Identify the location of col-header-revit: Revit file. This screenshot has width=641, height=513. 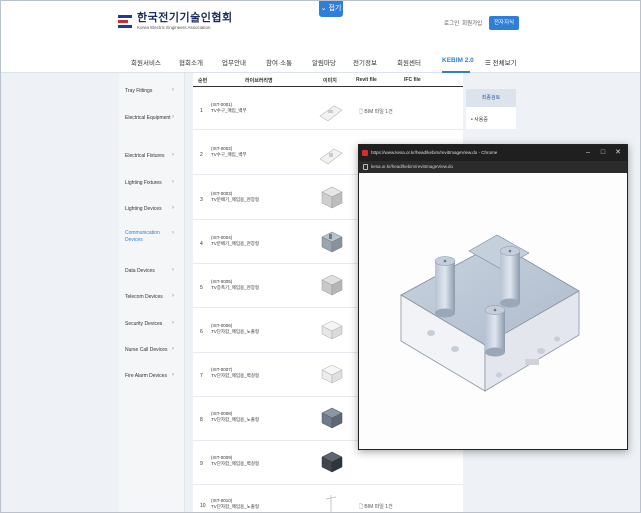
(366, 80).